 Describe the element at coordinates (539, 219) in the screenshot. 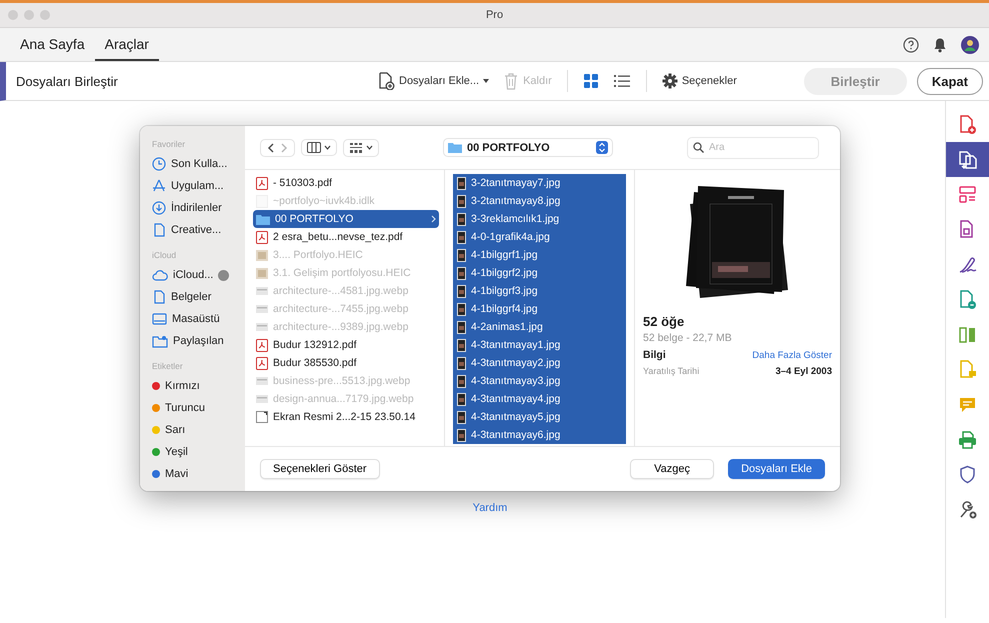

I see `file-row: 3-3reklamcılık1.jpg` at that location.